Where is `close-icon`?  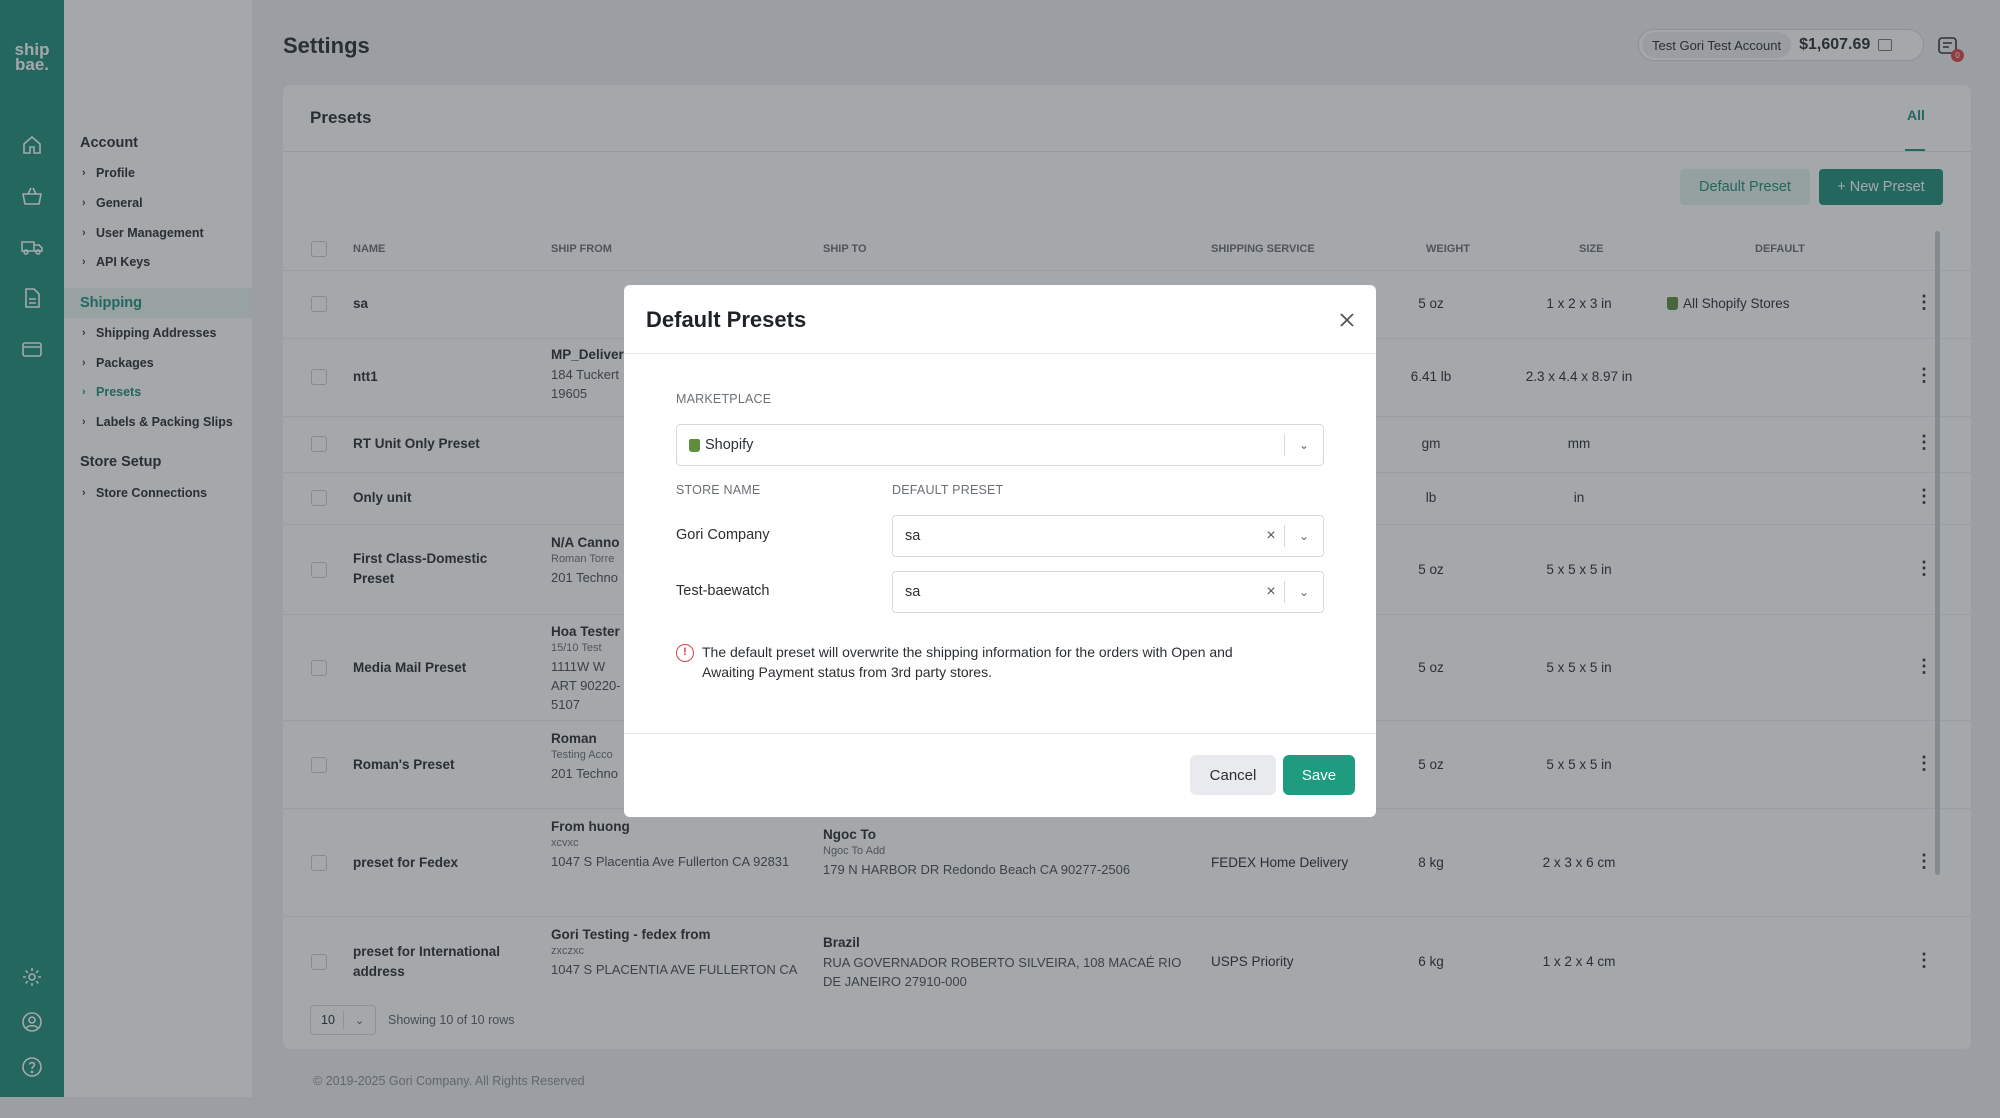 close-icon is located at coordinates (1347, 320).